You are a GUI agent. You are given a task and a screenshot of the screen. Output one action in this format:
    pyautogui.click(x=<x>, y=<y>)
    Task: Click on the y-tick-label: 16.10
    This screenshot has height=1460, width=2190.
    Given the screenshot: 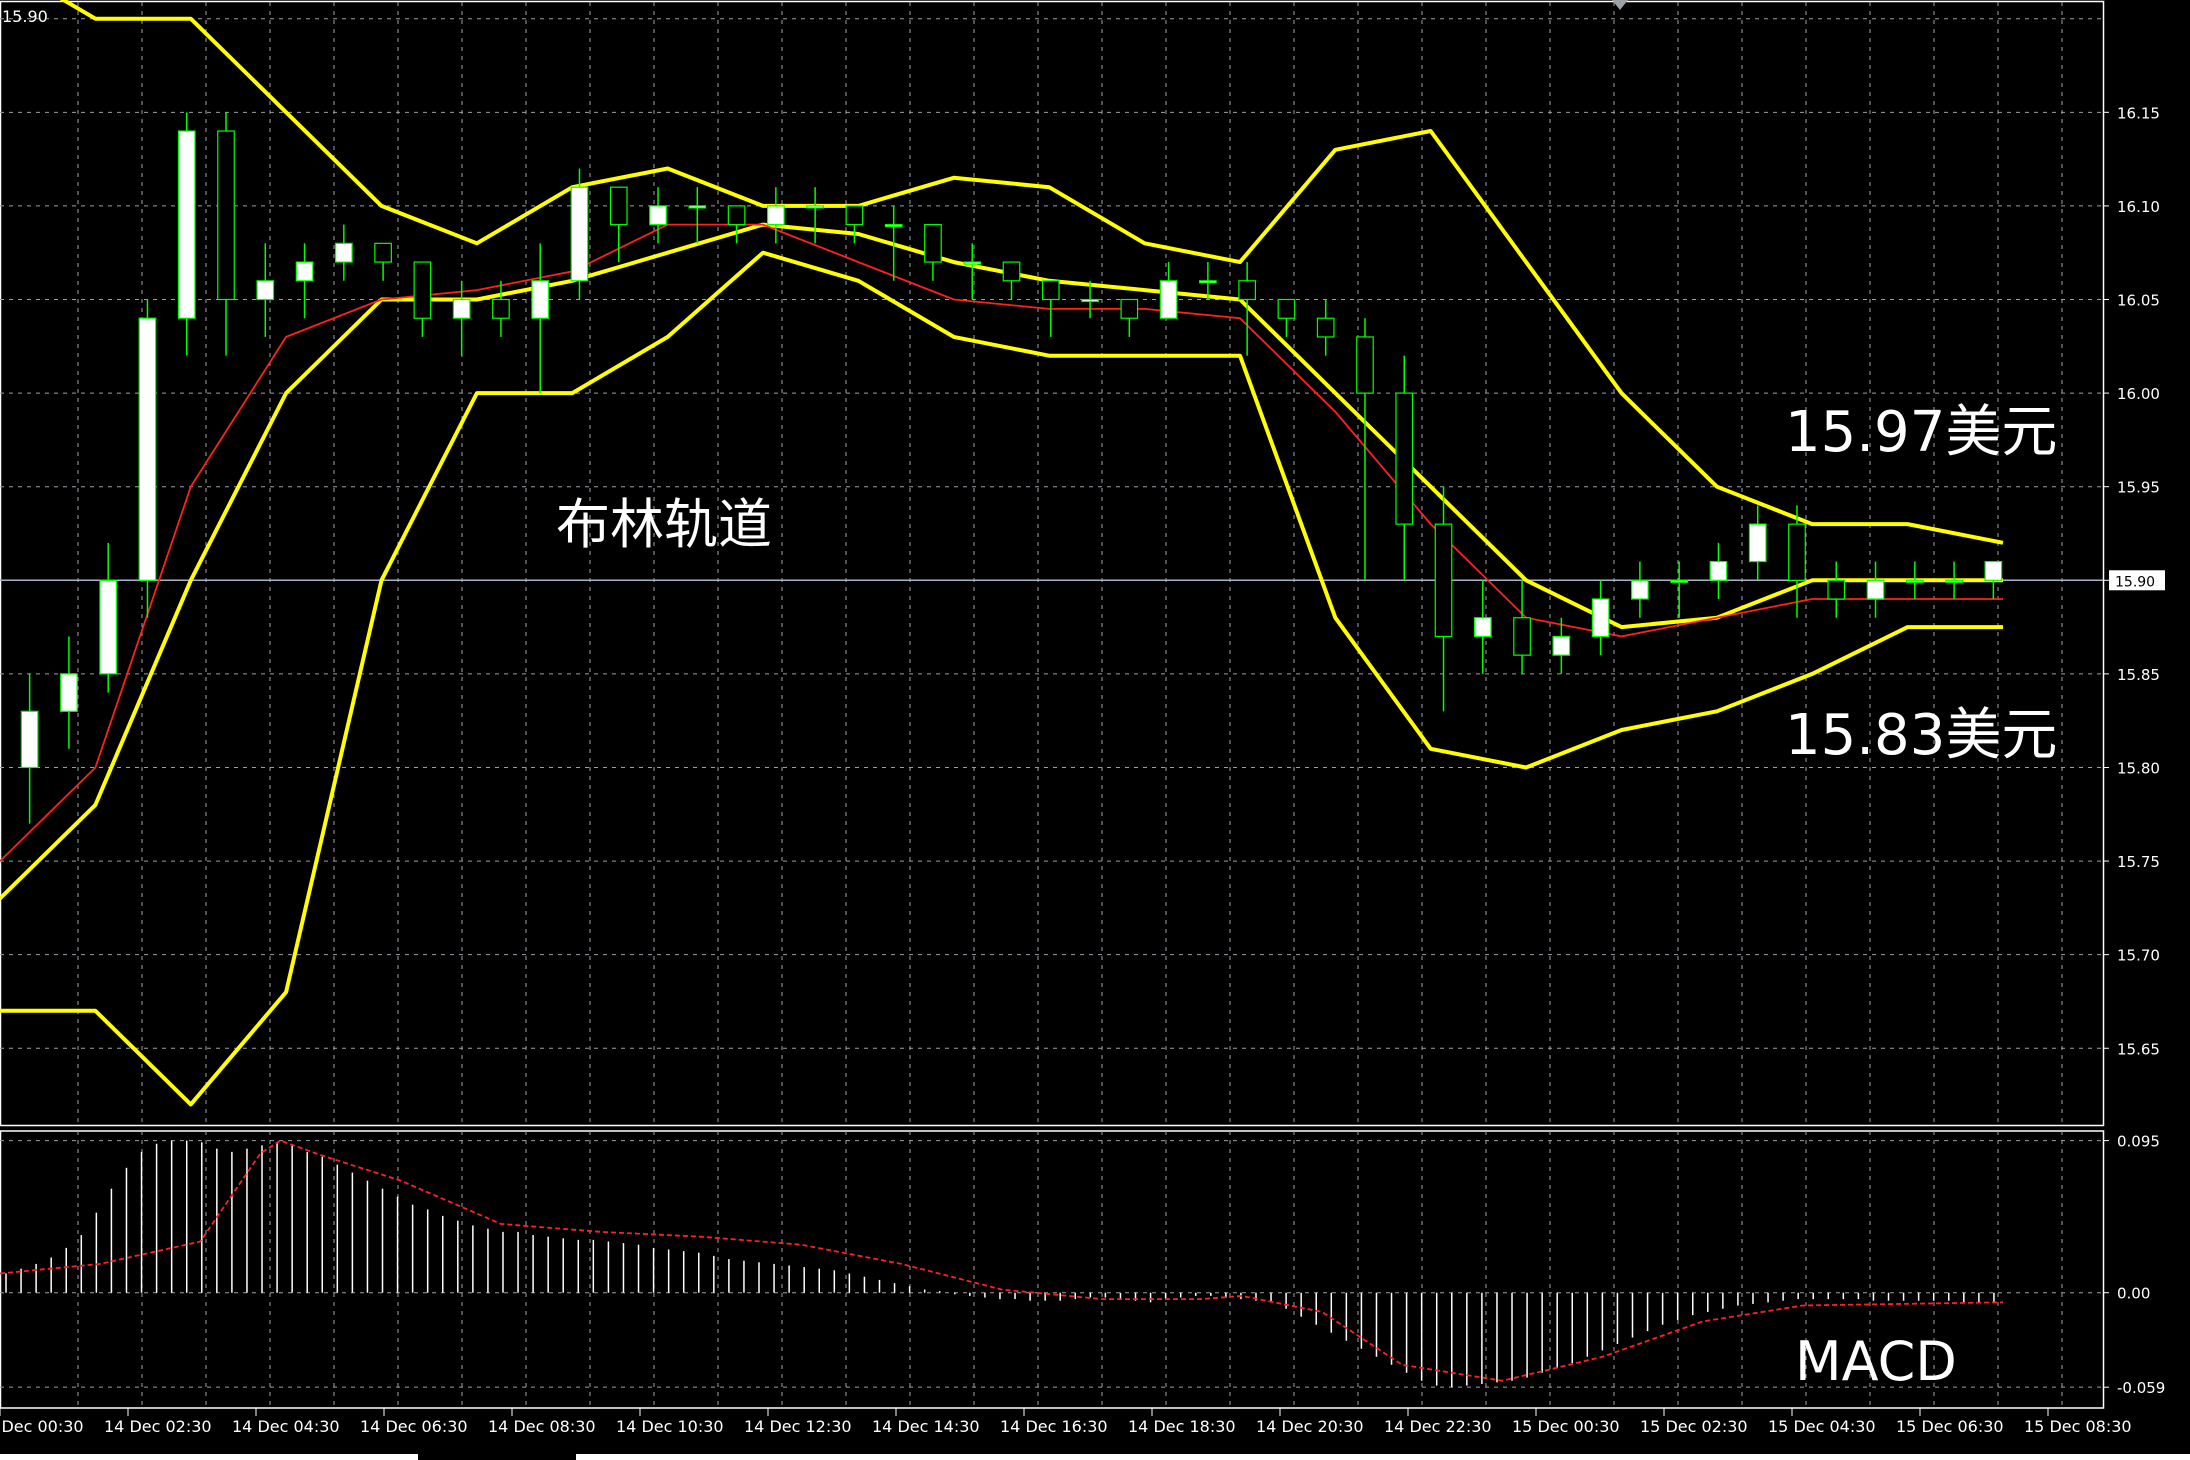 What is the action you would take?
    pyautogui.click(x=2138, y=207)
    